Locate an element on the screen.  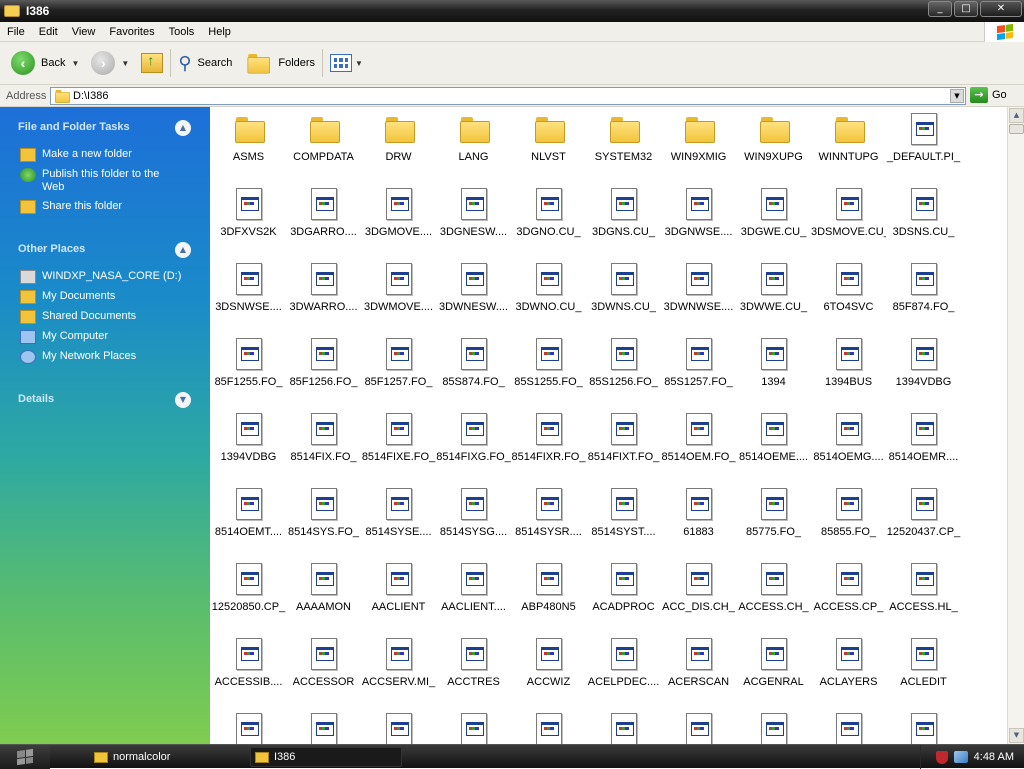
menu-view: View is located at coordinates (84, 32).